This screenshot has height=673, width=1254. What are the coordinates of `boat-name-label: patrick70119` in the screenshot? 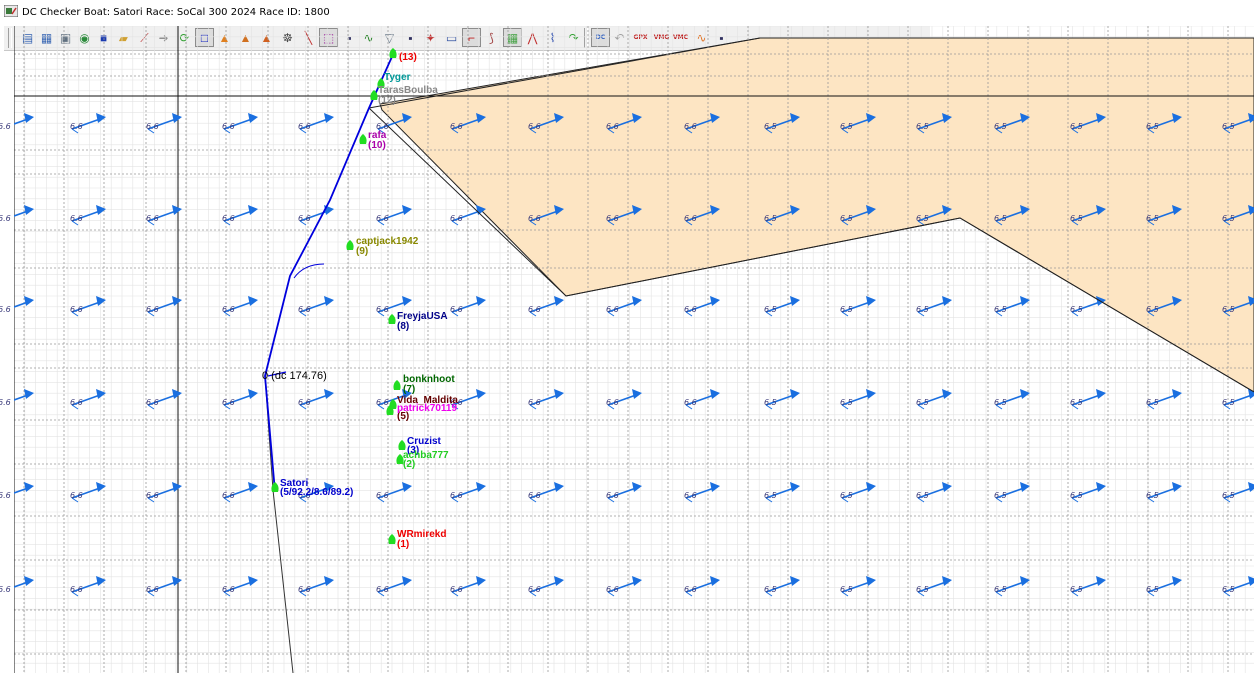 It's located at (427, 409).